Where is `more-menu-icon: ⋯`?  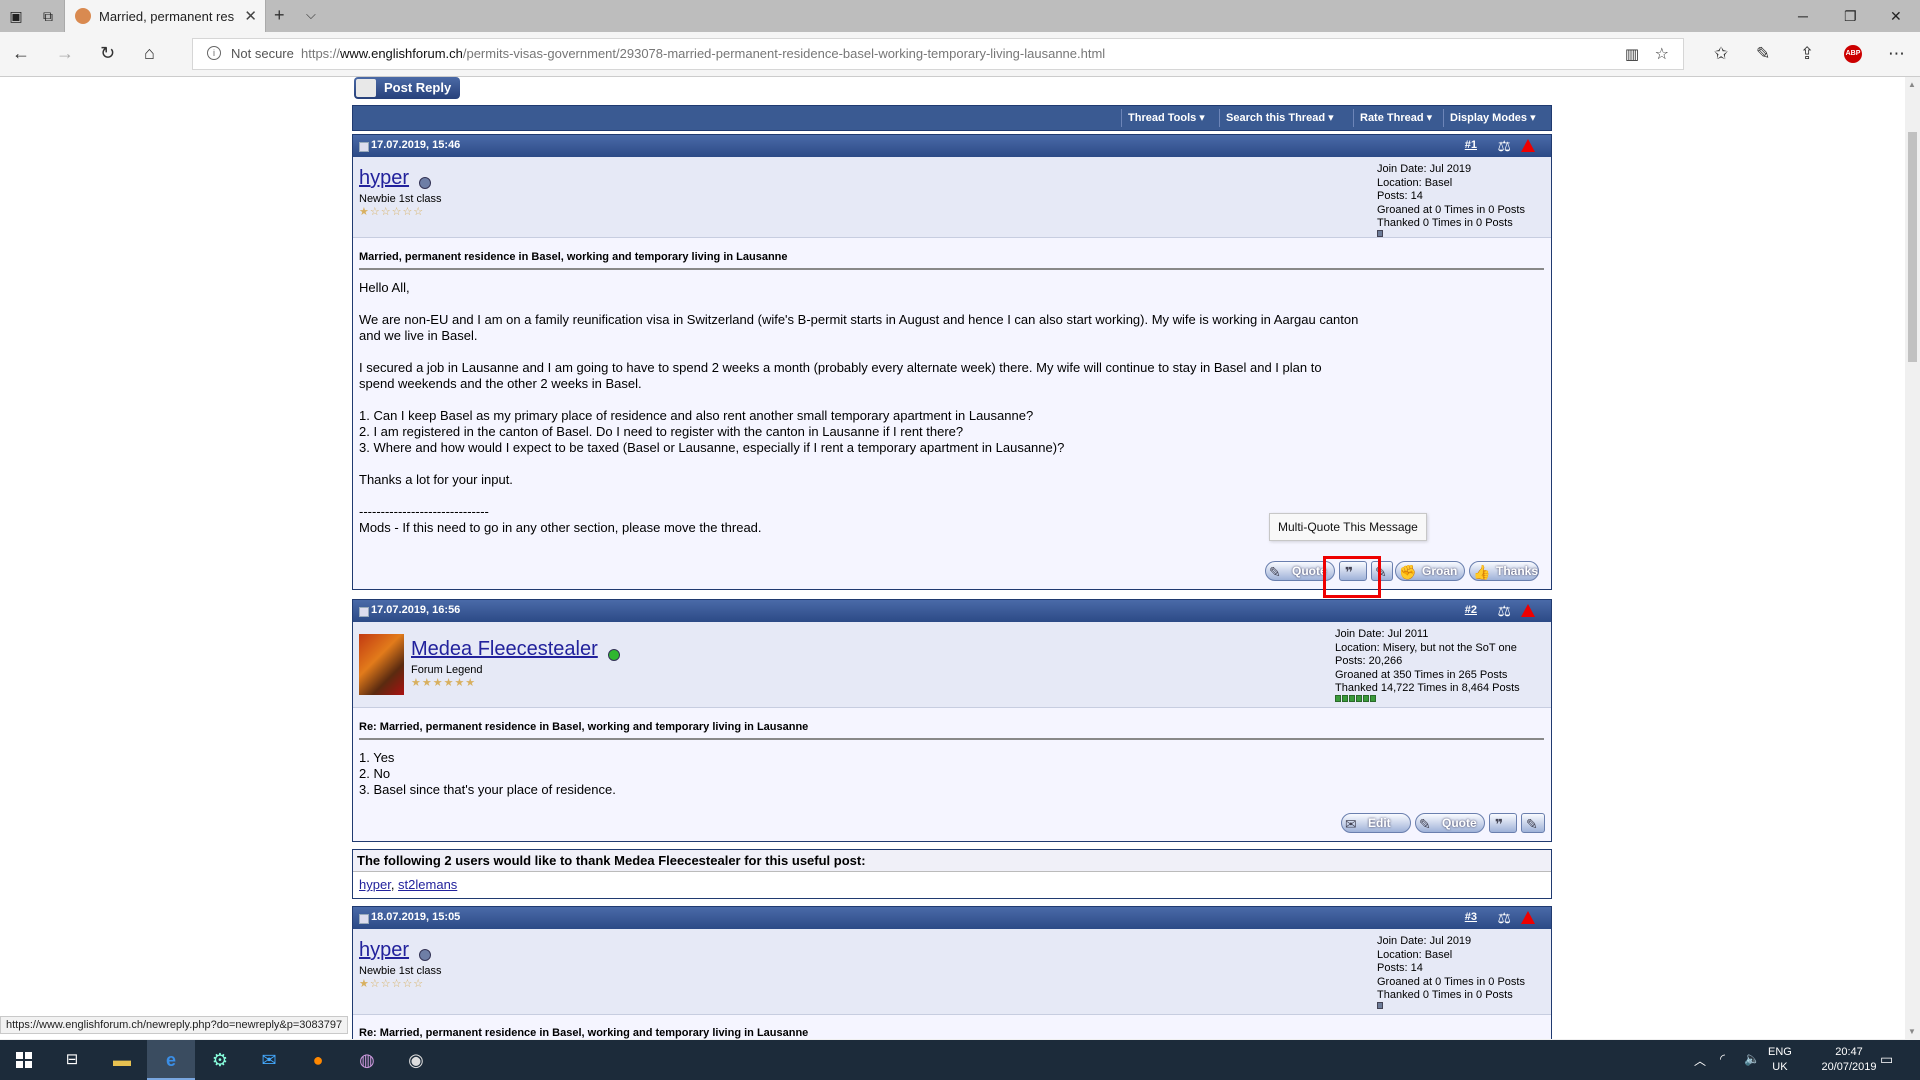
more-menu-icon: ⋯ is located at coordinates (1896, 54).